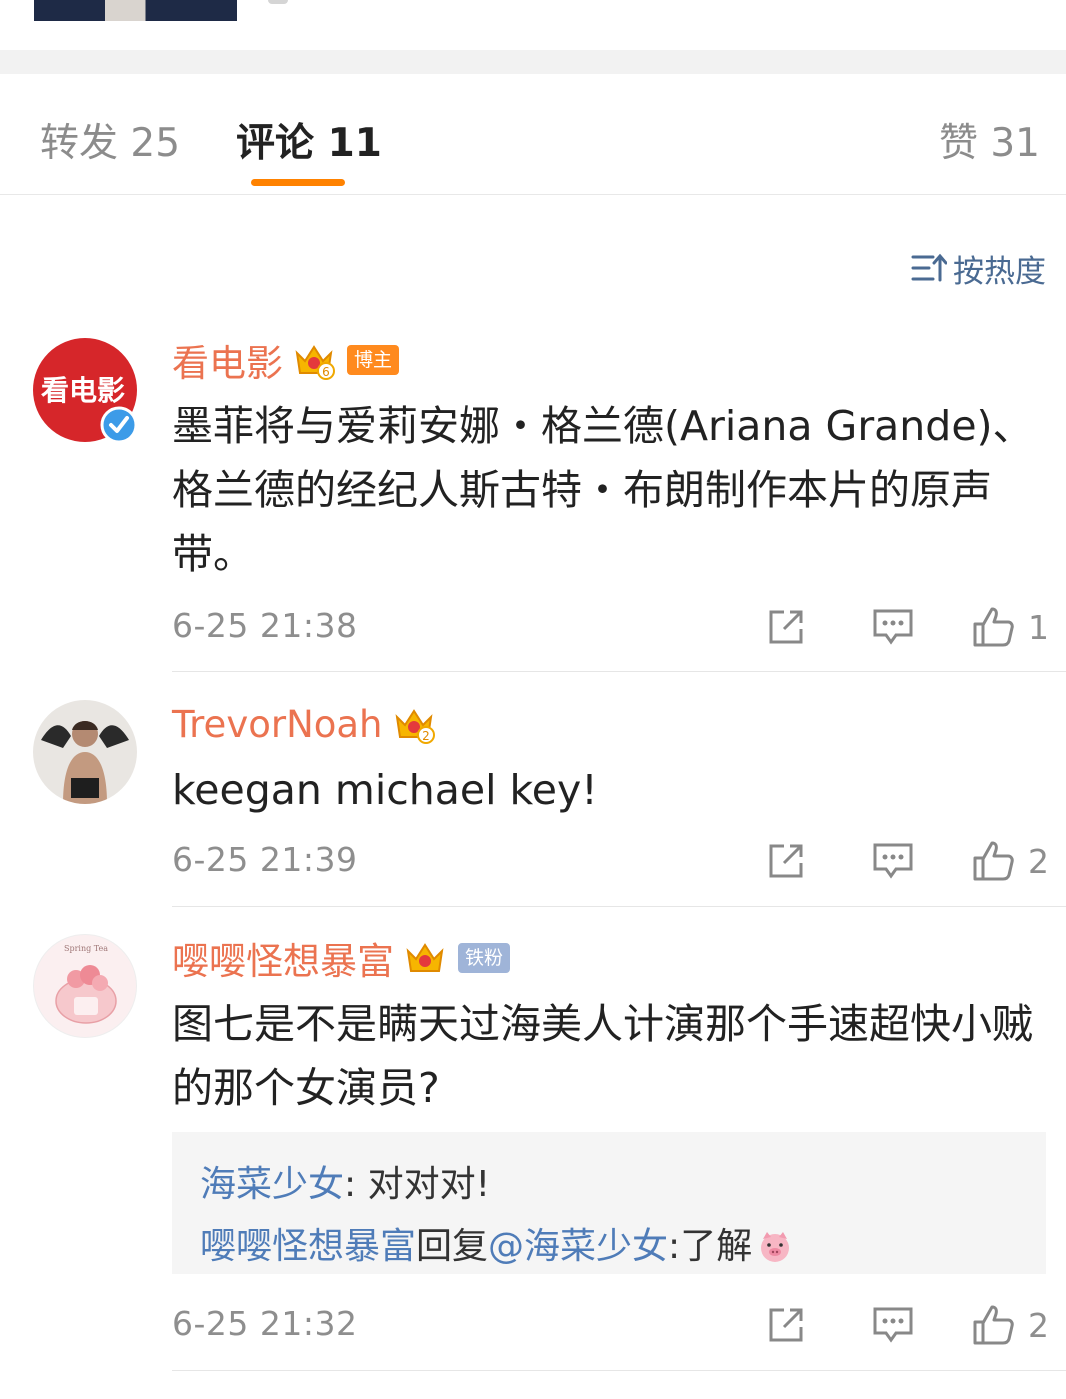 The height and width of the screenshot is (1399, 1066). I want to click on avatar-photo, so click(85, 762).